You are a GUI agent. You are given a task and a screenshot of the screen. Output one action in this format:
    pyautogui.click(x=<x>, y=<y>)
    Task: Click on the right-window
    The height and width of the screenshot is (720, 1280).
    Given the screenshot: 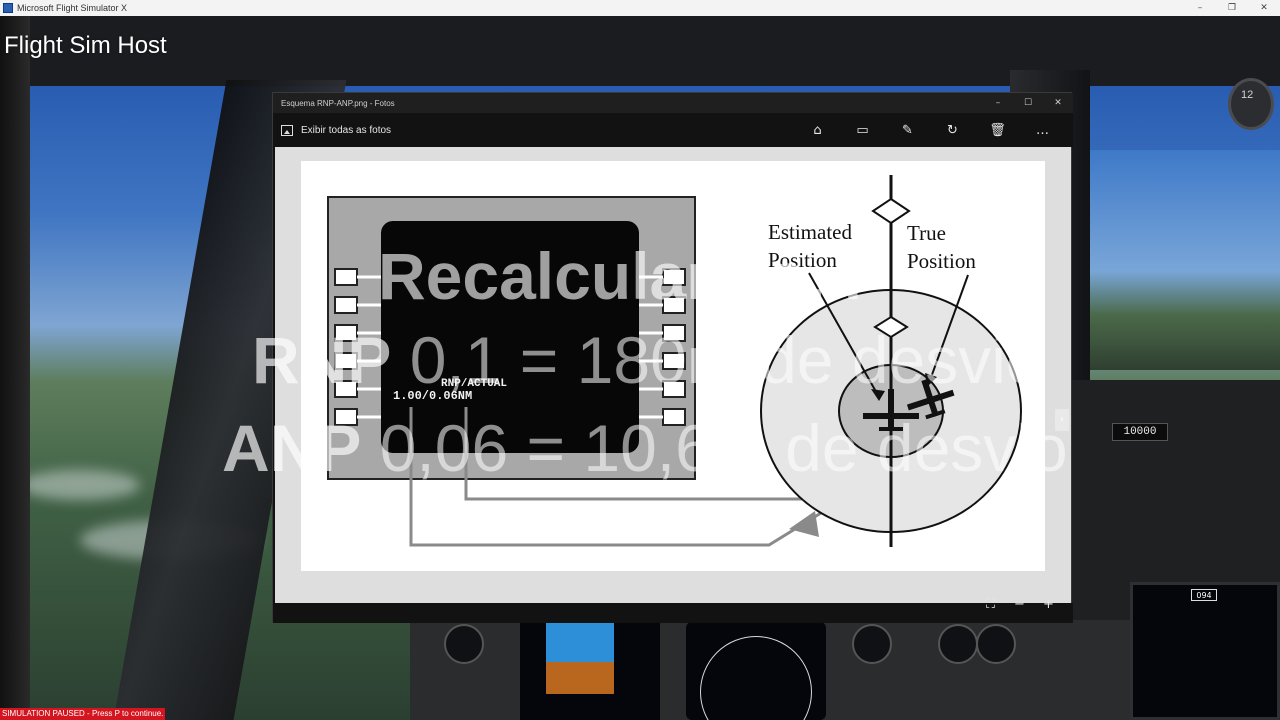 What is the action you would take?
    pyautogui.click(x=1180, y=260)
    